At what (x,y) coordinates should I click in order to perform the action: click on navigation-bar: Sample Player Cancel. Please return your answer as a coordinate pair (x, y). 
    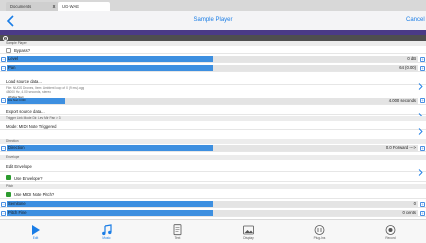
    Looking at the image, I should click on (213, 21).